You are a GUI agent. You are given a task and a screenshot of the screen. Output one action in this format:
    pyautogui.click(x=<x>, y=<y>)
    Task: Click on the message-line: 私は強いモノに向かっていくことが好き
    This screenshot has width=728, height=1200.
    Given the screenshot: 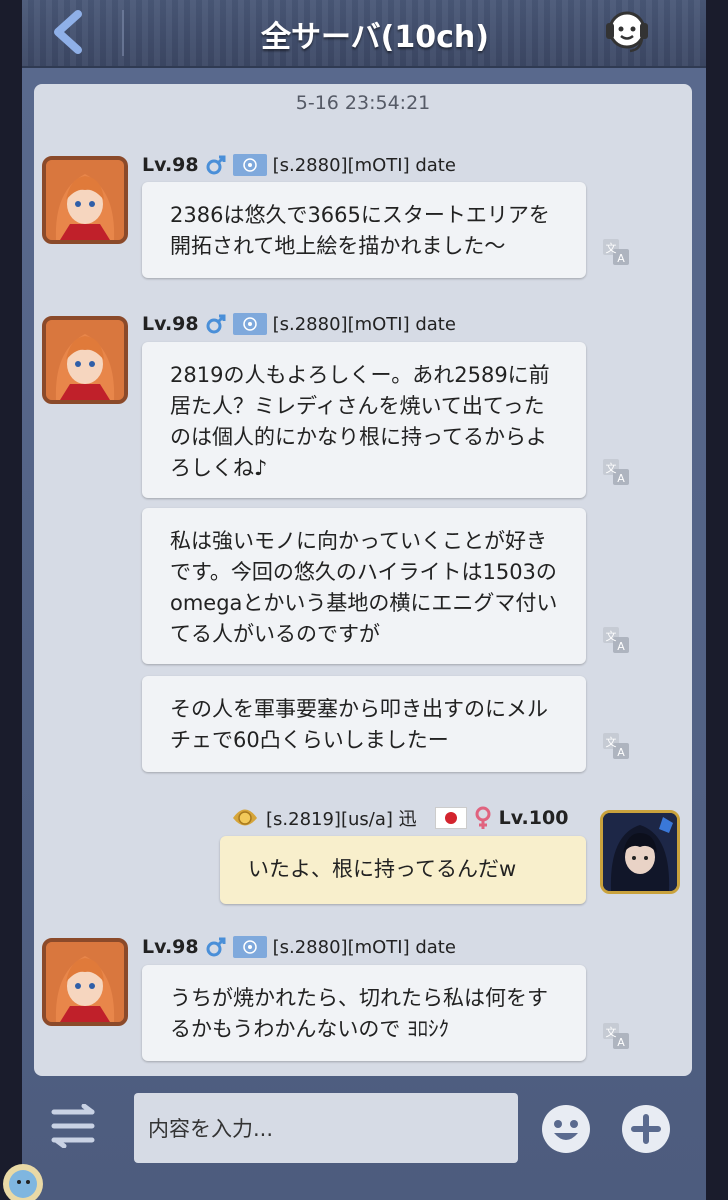 What is the action you would take?
    pyautogui.click(x=358, y=541)
    